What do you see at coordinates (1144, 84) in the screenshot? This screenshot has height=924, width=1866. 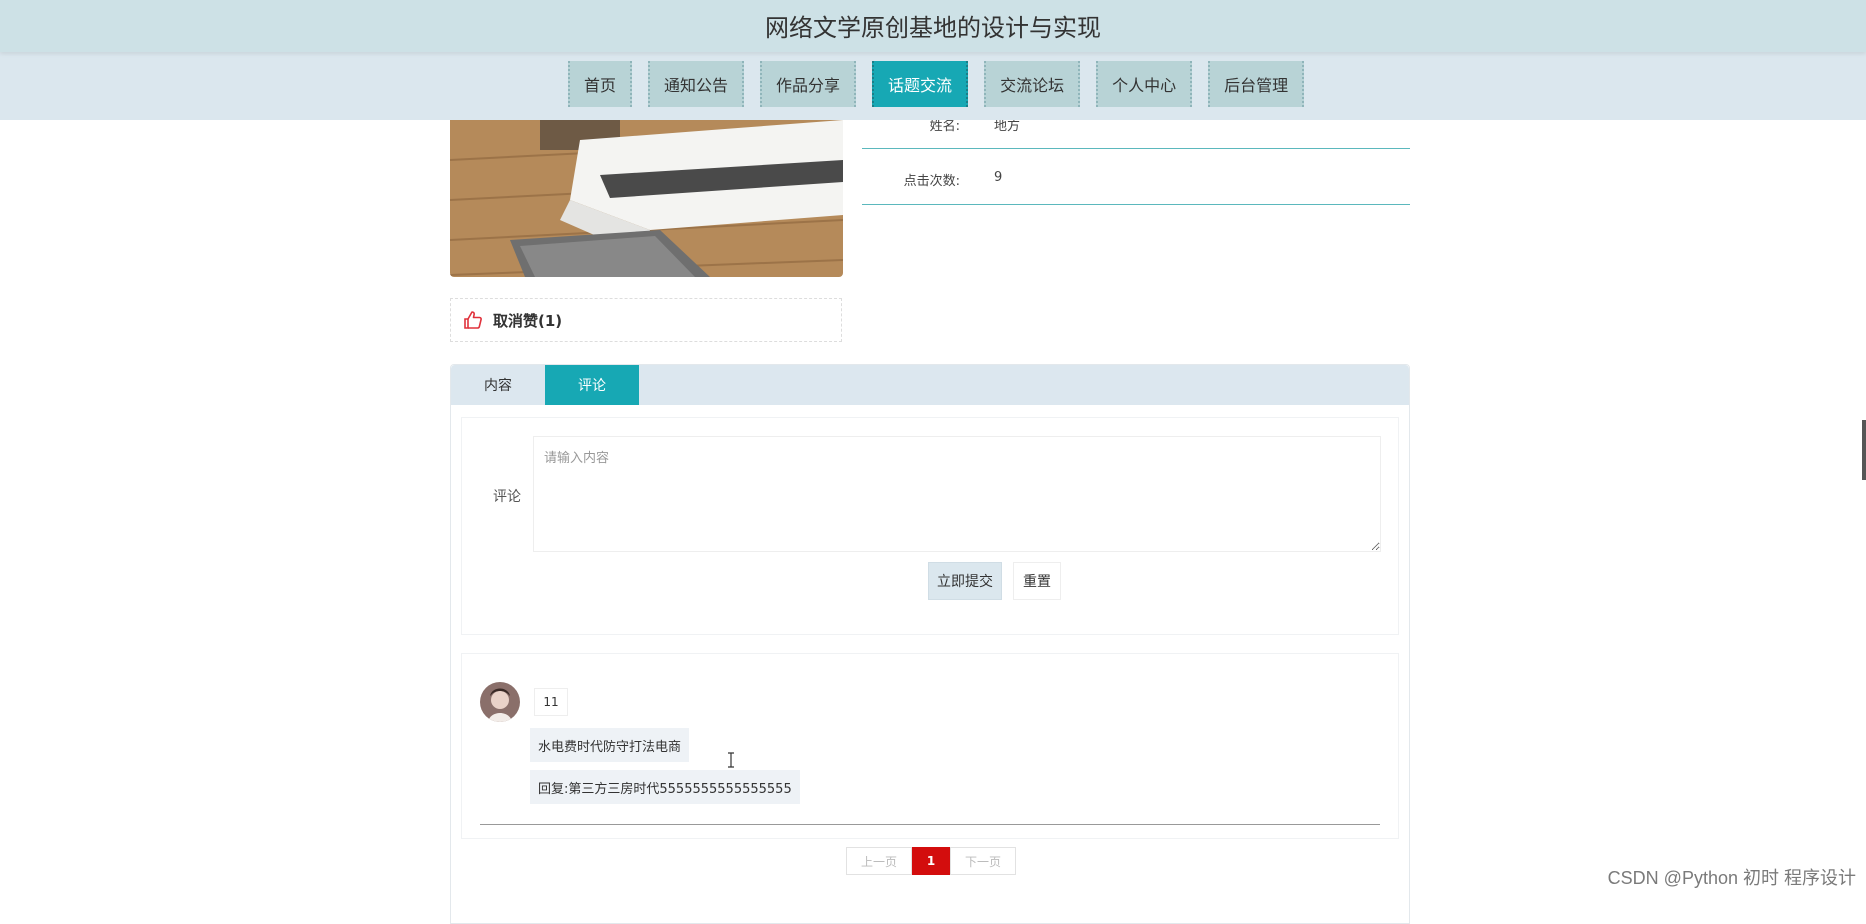 I see `nav-item-profile: 个人中心` at bounding box center [1144, 84].